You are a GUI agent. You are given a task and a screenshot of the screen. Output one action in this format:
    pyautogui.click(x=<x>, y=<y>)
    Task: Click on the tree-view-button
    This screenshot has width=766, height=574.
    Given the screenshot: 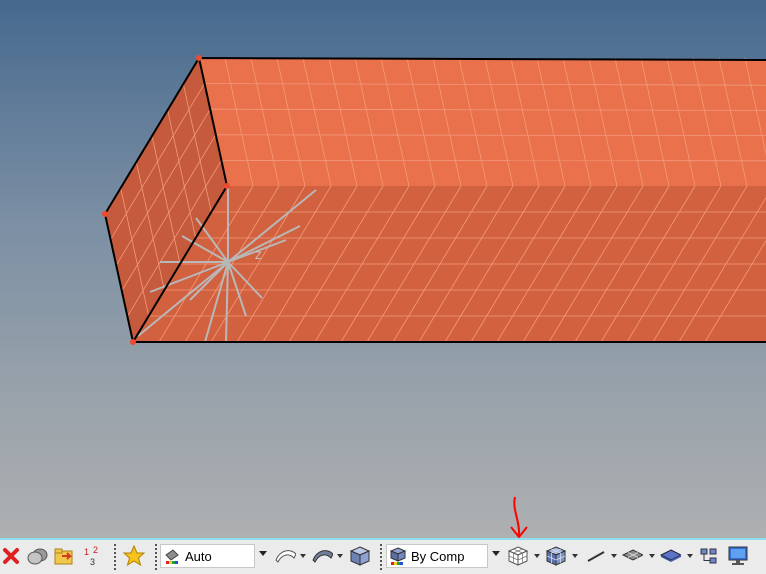 What is the action you would take?
    pyautogui.click(x=709, y=556)
    